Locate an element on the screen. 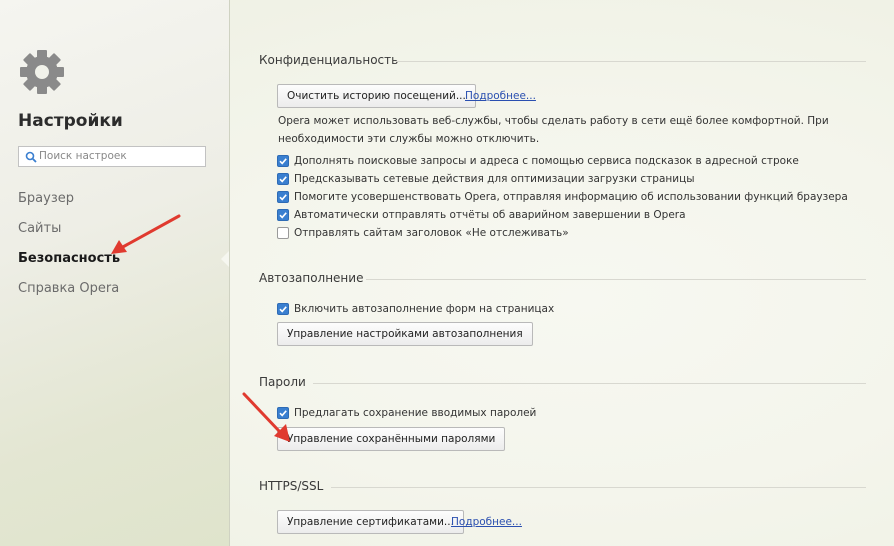  checkbox-usage-stats is located at coordinates (283, 197).